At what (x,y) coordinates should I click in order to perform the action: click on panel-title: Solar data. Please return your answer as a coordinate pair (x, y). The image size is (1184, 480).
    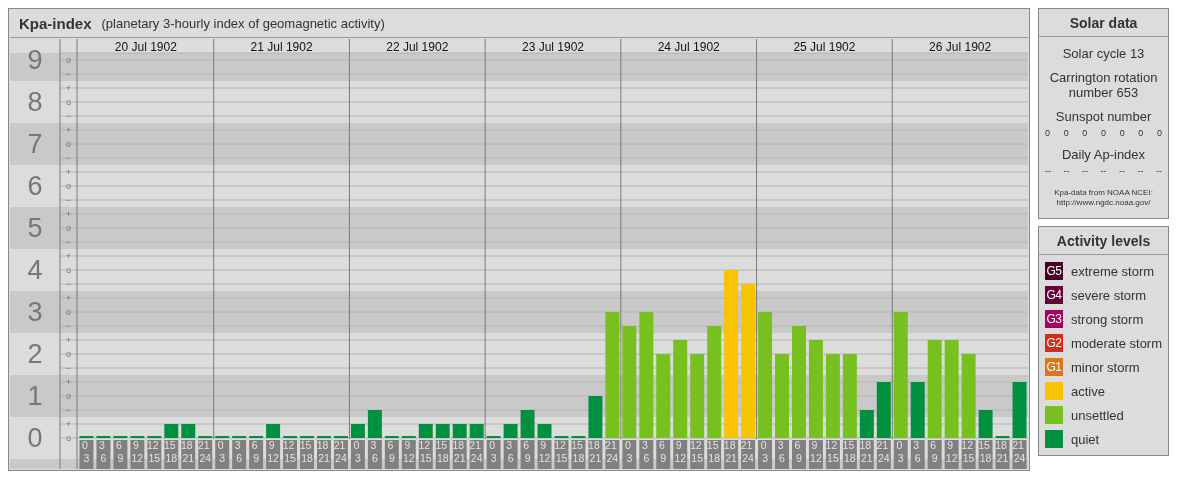
    Looking at the image, I should click on (1104, 23).